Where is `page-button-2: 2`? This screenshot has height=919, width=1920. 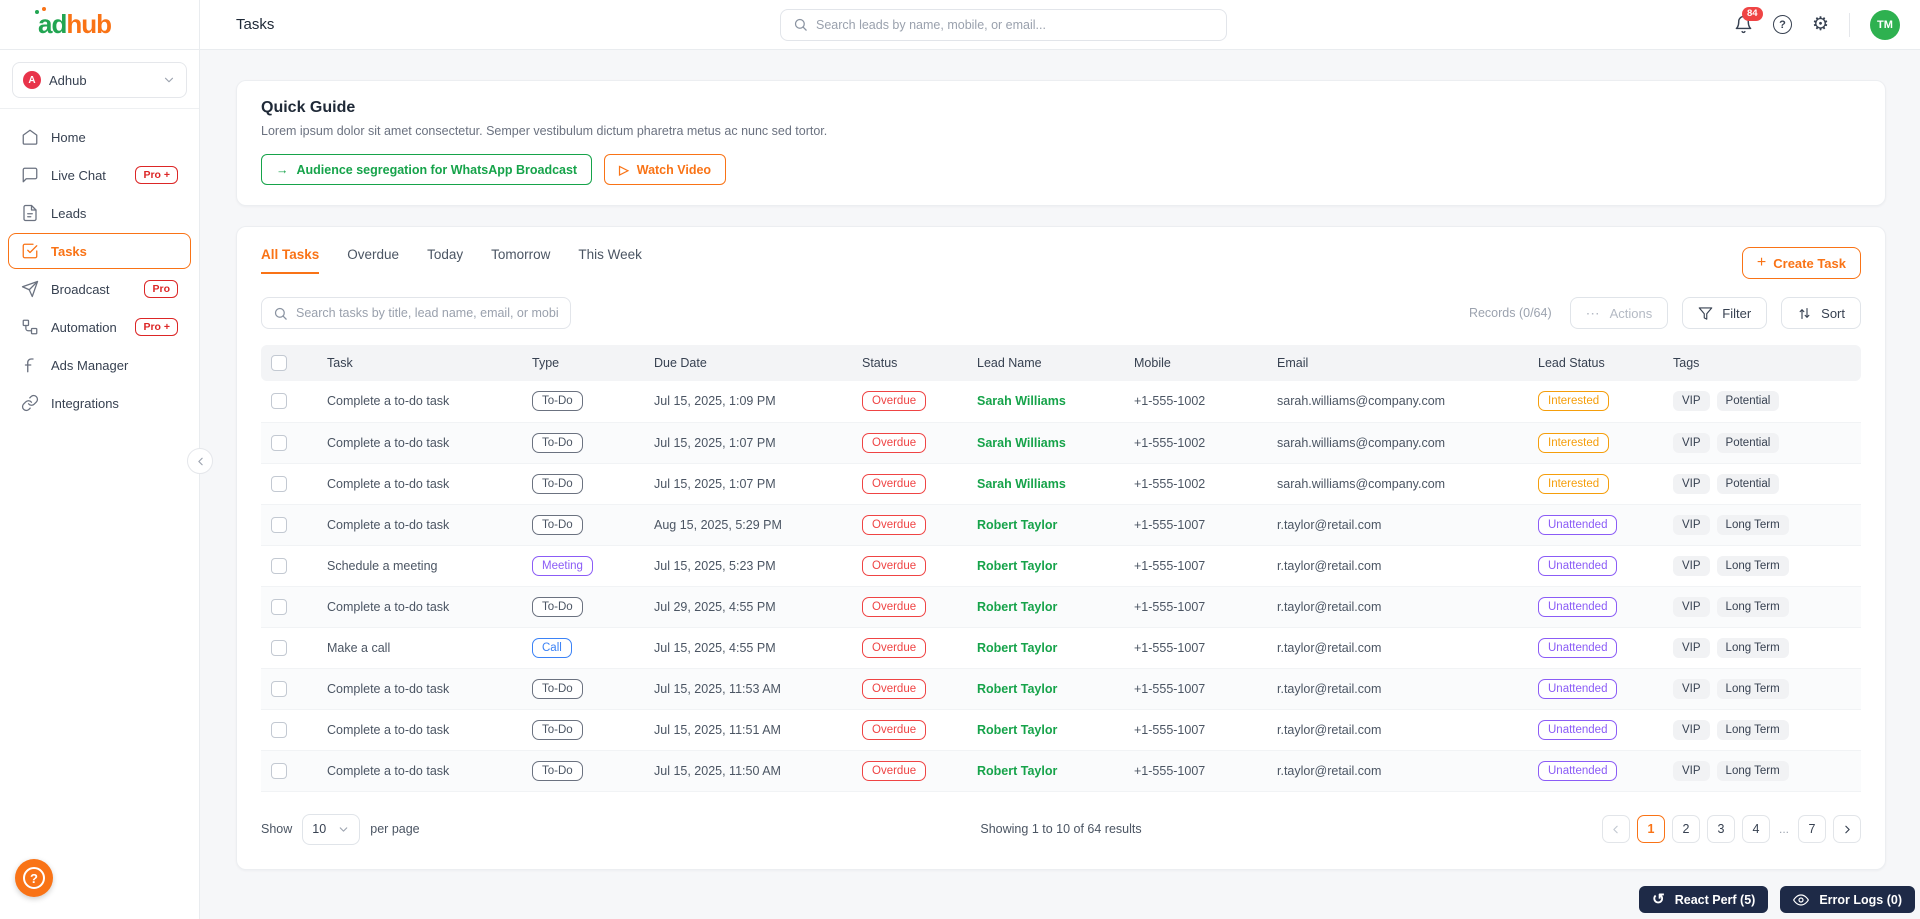
page-button-2: 2 is located at coordinates (1685, 829).